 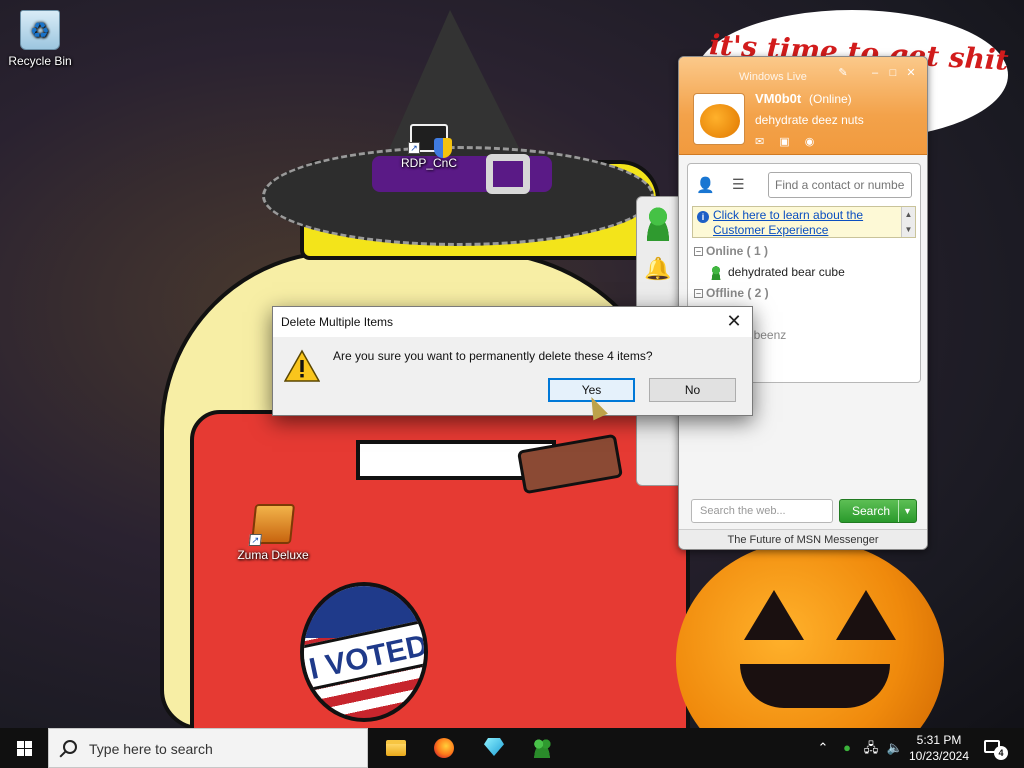 I want to click on avatar, so click(x=719, y=119).